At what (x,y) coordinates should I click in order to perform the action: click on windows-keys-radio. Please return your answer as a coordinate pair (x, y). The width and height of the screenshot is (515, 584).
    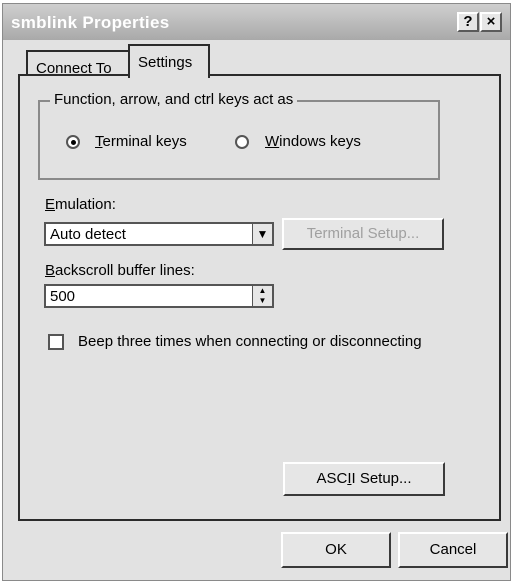
    Looking at the image, I should click on (242, 142).